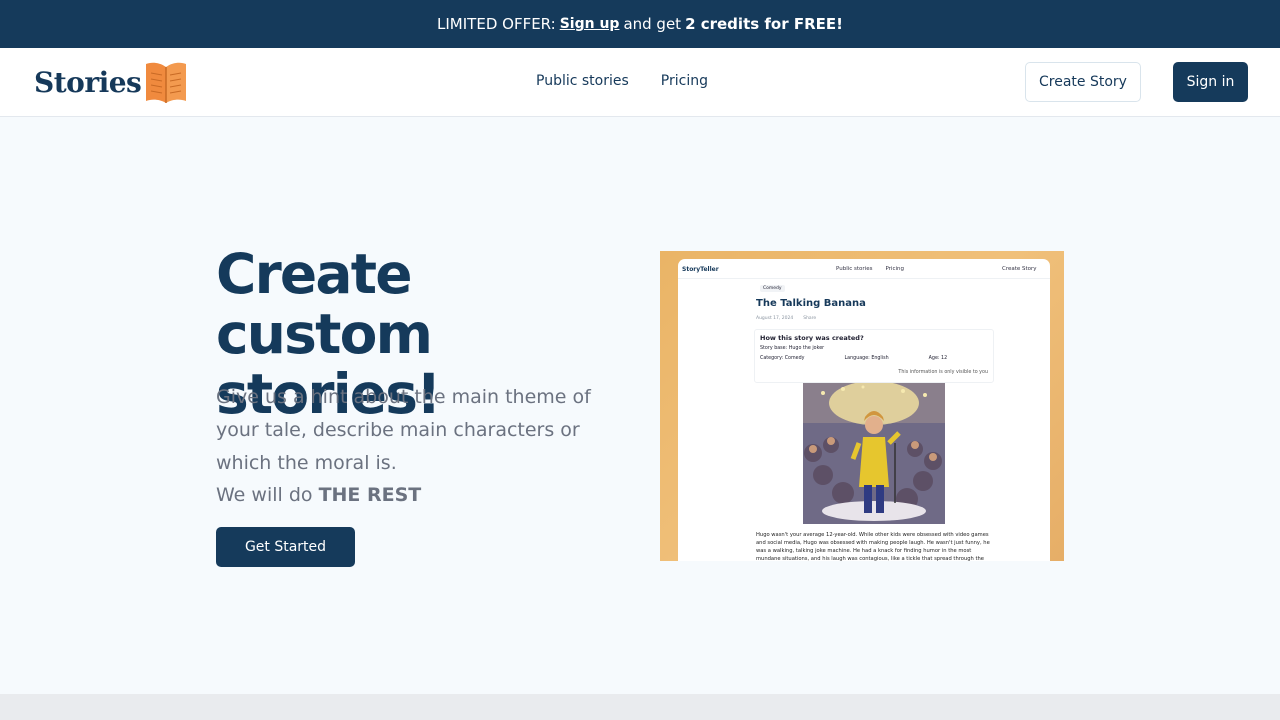  I want to click on promo-middle: and get, so click(652, 24).